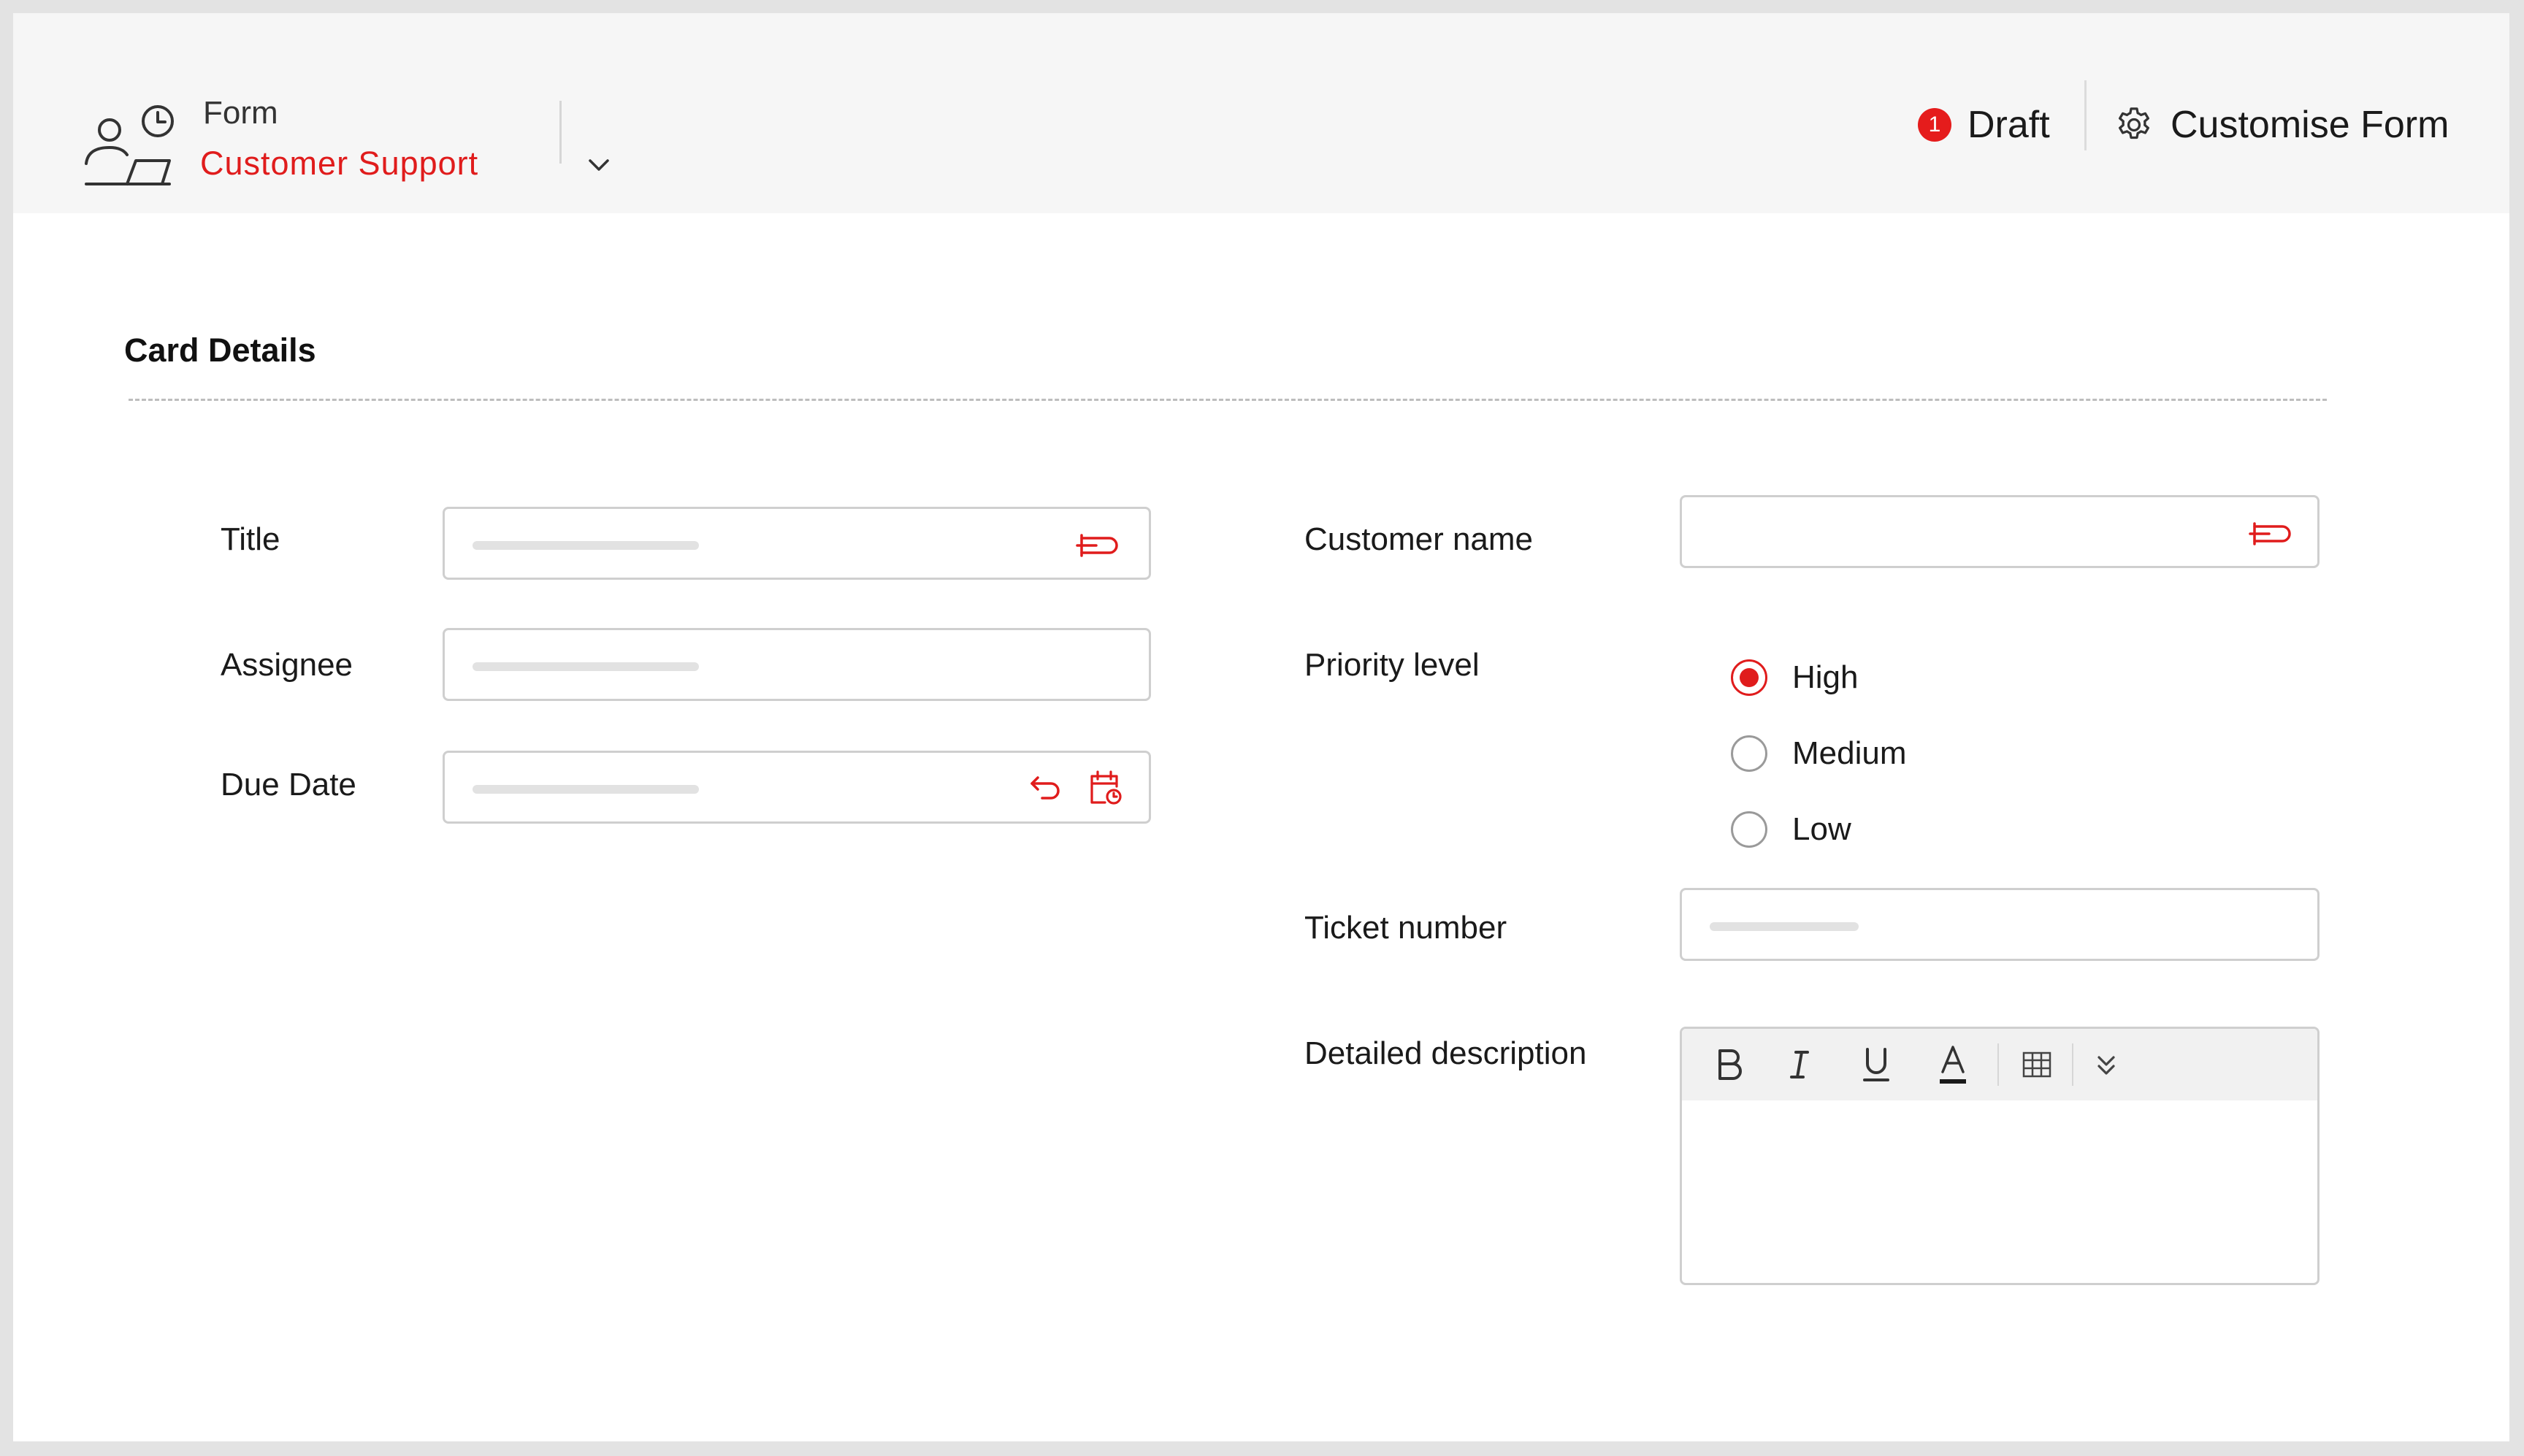  I want to click on double-chevron-down-icon, so click(2106, 1065).